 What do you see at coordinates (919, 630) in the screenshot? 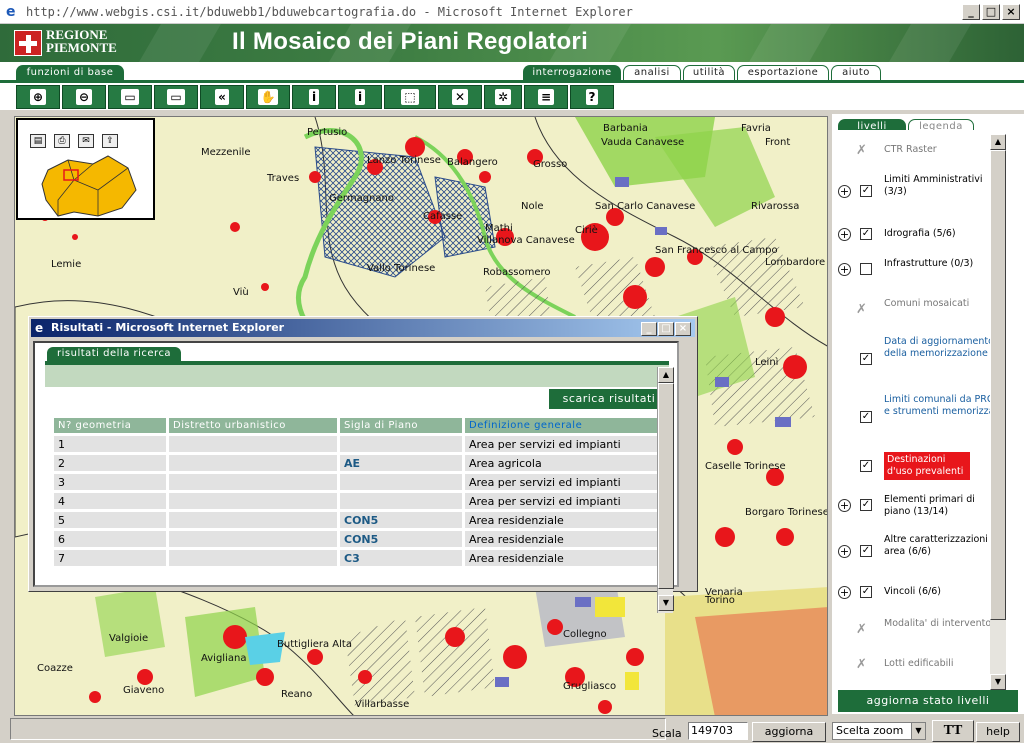
I see `layer-item: ✗ Modalita' di intervento` at bounding box center [919, 630].